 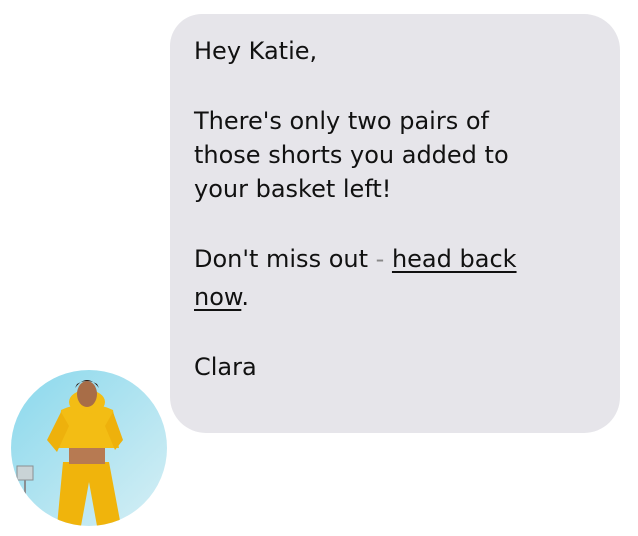 What do you see at coordinates (256, 51) in the screenshot?
I see `message-greeting: Hey Katie,` at bounding box center [256, 51].